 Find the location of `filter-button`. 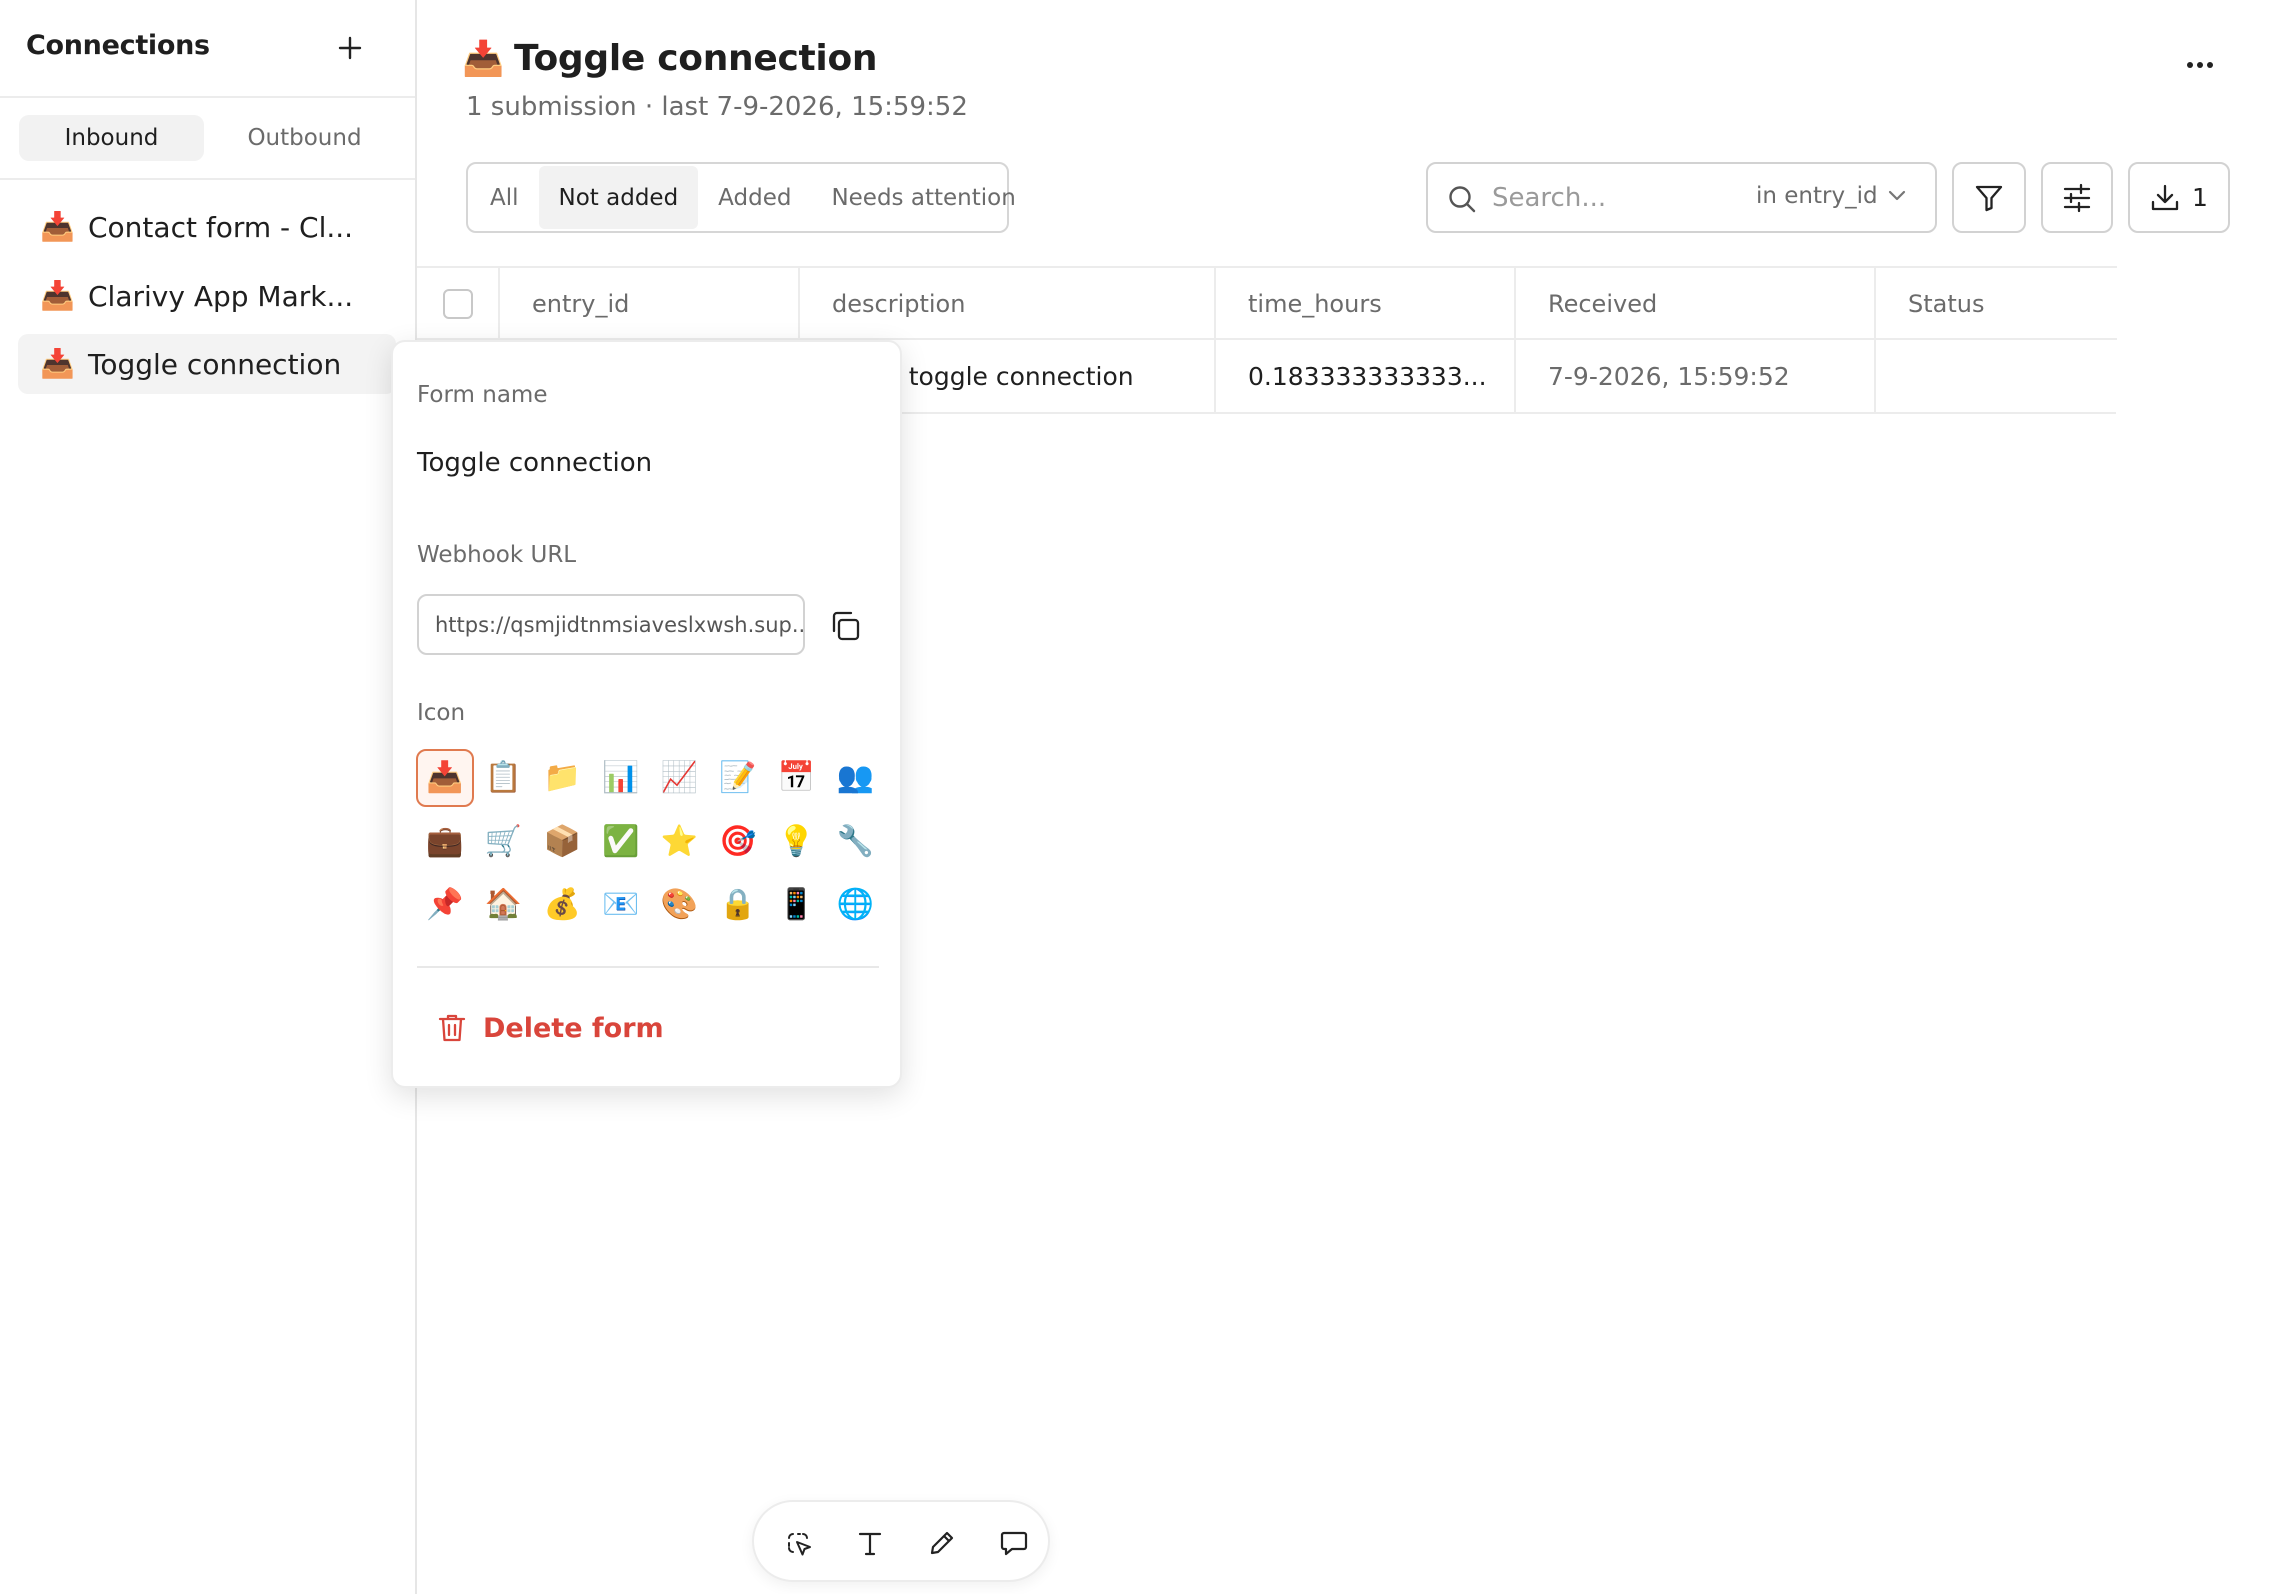

filter-button is located at coordinates (1989, 197).